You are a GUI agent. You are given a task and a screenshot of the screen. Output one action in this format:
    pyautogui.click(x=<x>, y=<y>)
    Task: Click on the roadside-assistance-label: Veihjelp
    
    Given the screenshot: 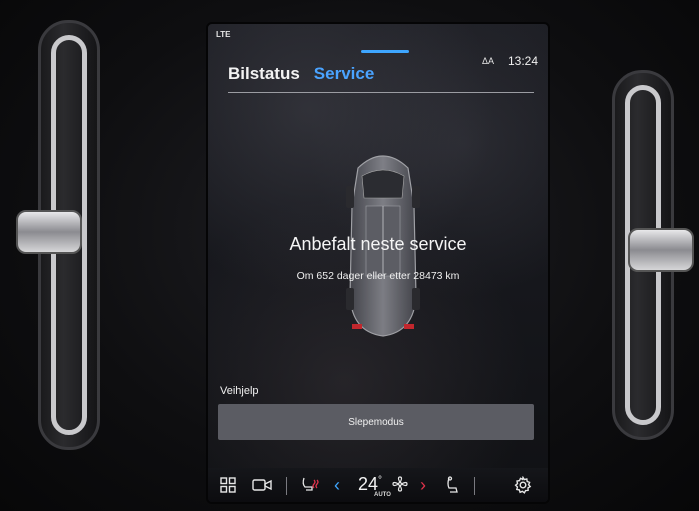 What is the action you would take?
    pyautogui.click(x=239, y=391)
    